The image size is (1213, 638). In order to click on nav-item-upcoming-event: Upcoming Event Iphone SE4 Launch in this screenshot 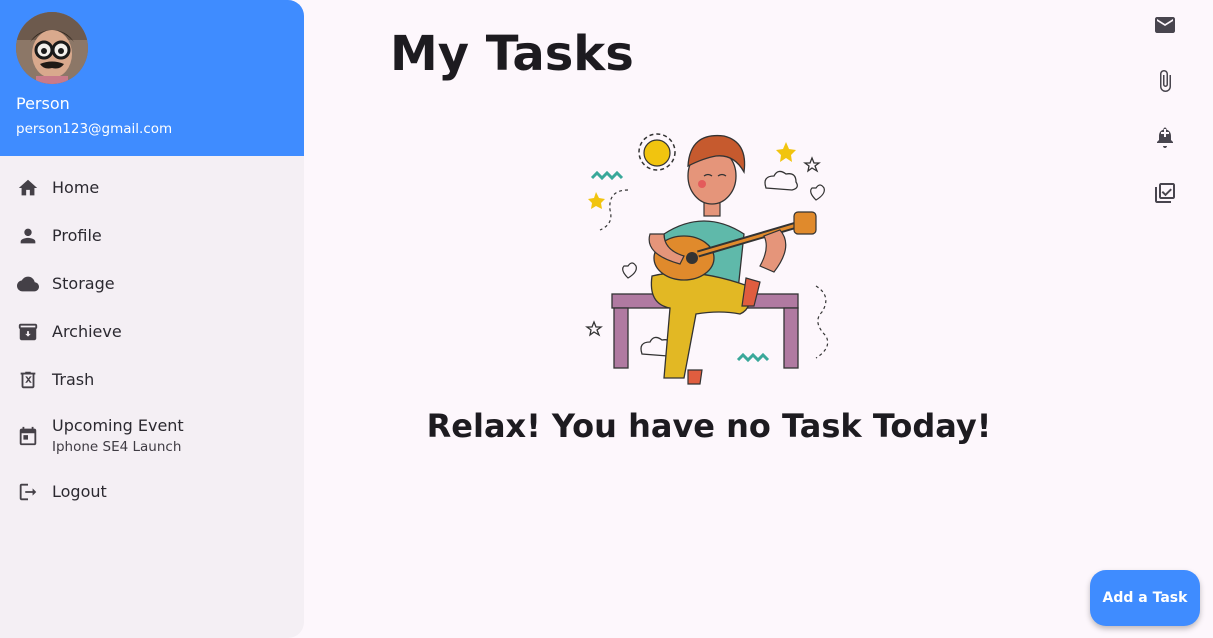, I will do `click(152, 436)`.